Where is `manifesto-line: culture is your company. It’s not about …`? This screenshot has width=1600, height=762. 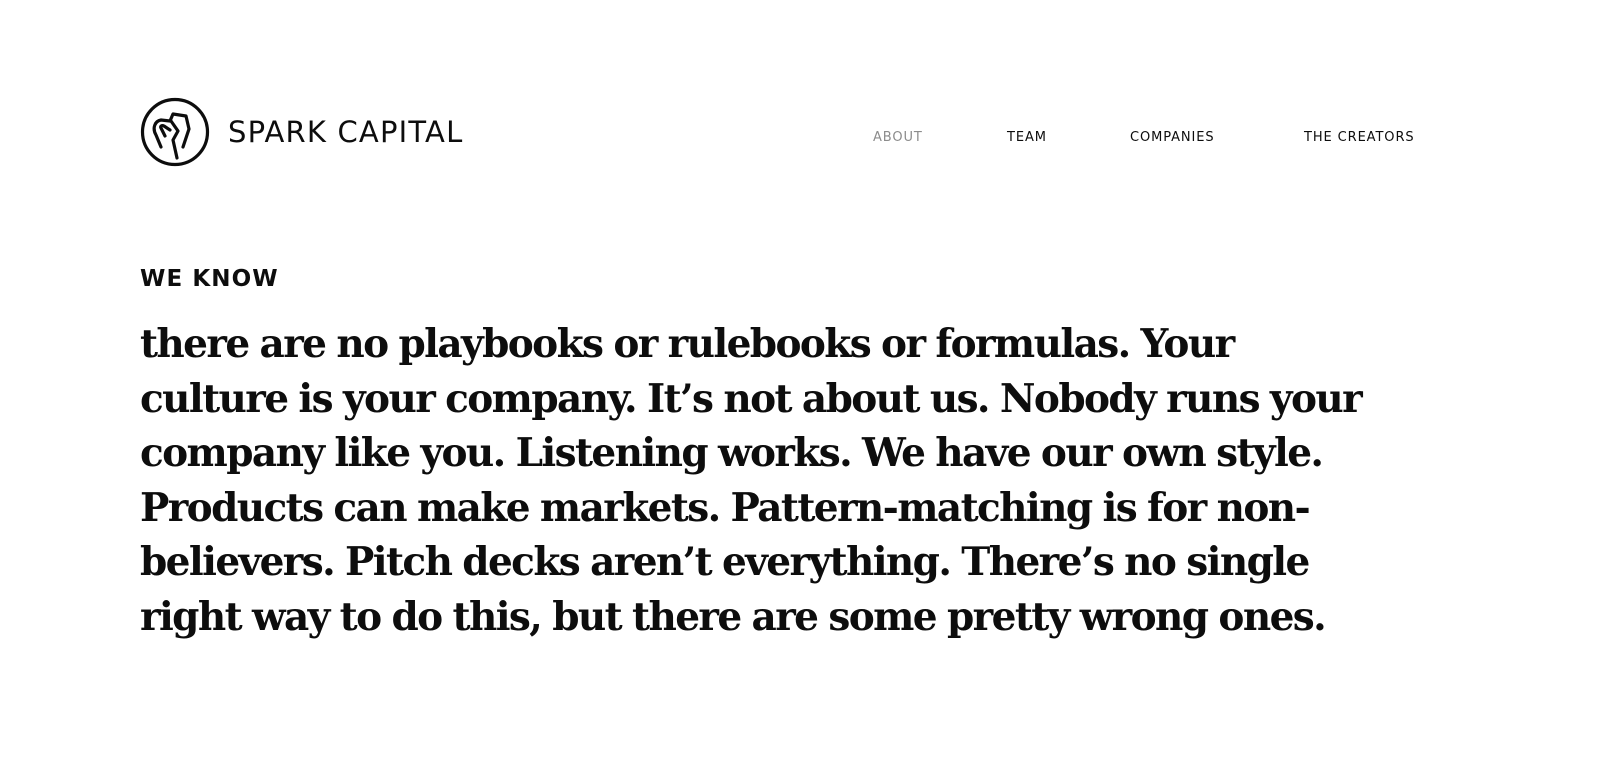 manifesto-line: culture is your company. It’s not about … is located at coordinates (751, 398).